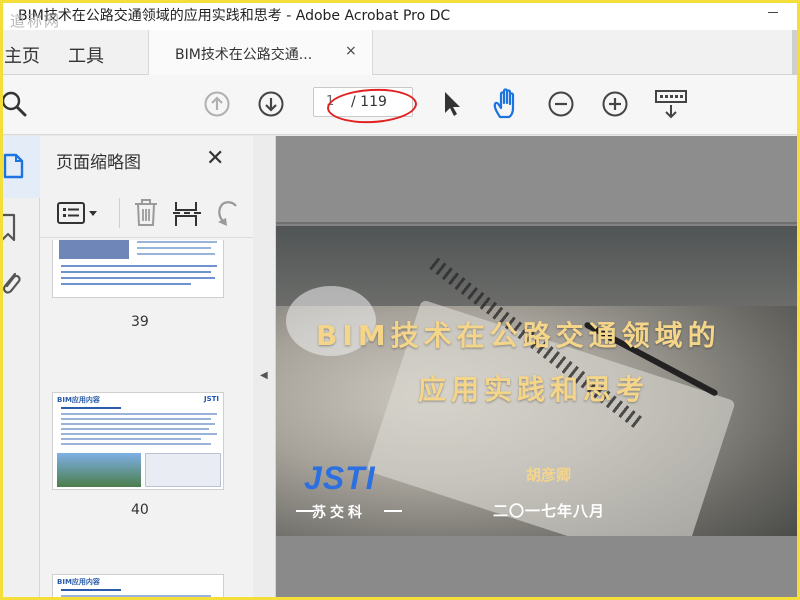  What do you see at coordinates (22, 55) in the screenshot?
I see `tab-home: 主页` at bounding box center [22, 55].